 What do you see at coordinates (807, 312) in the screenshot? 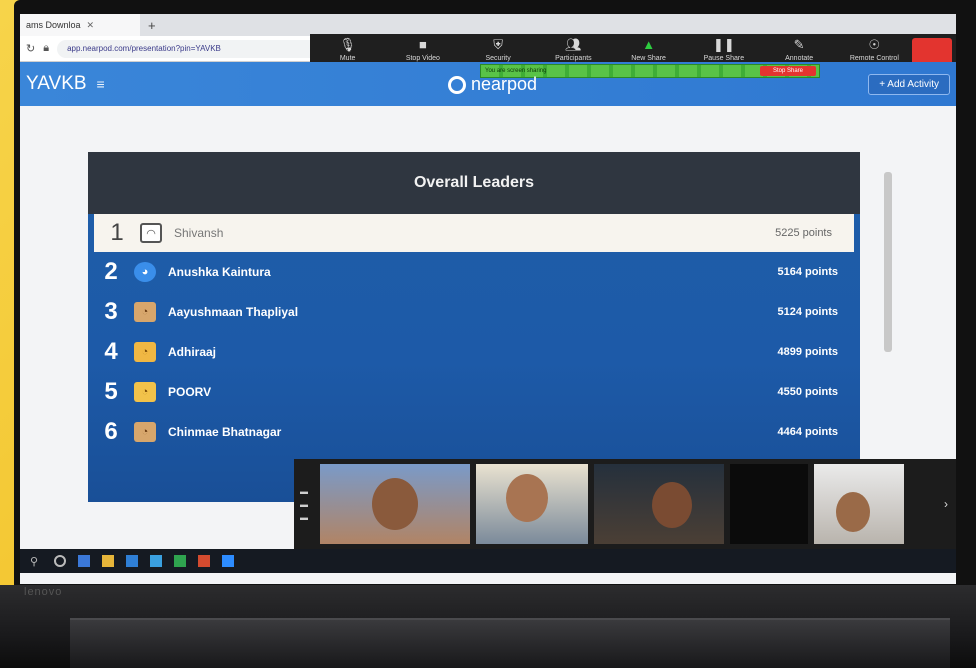
I see `points-value: 5124 points` at bounding box center [807, 312].